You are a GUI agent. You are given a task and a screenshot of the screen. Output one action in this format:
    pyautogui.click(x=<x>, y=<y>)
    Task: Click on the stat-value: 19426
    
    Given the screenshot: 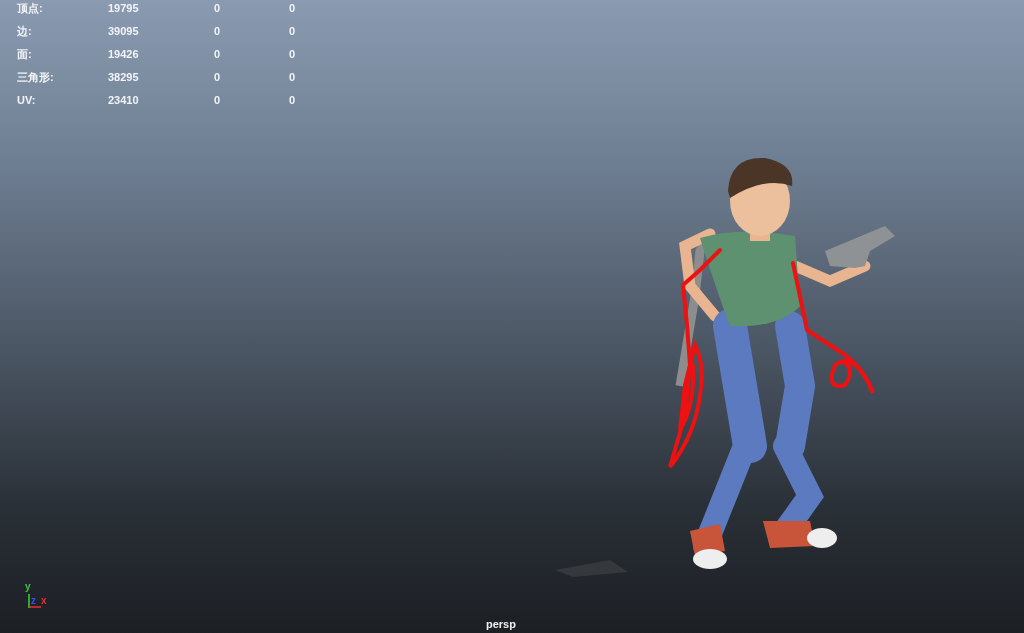 What is the action you would take?
    pyautogui.click(x=124, y=54)
    